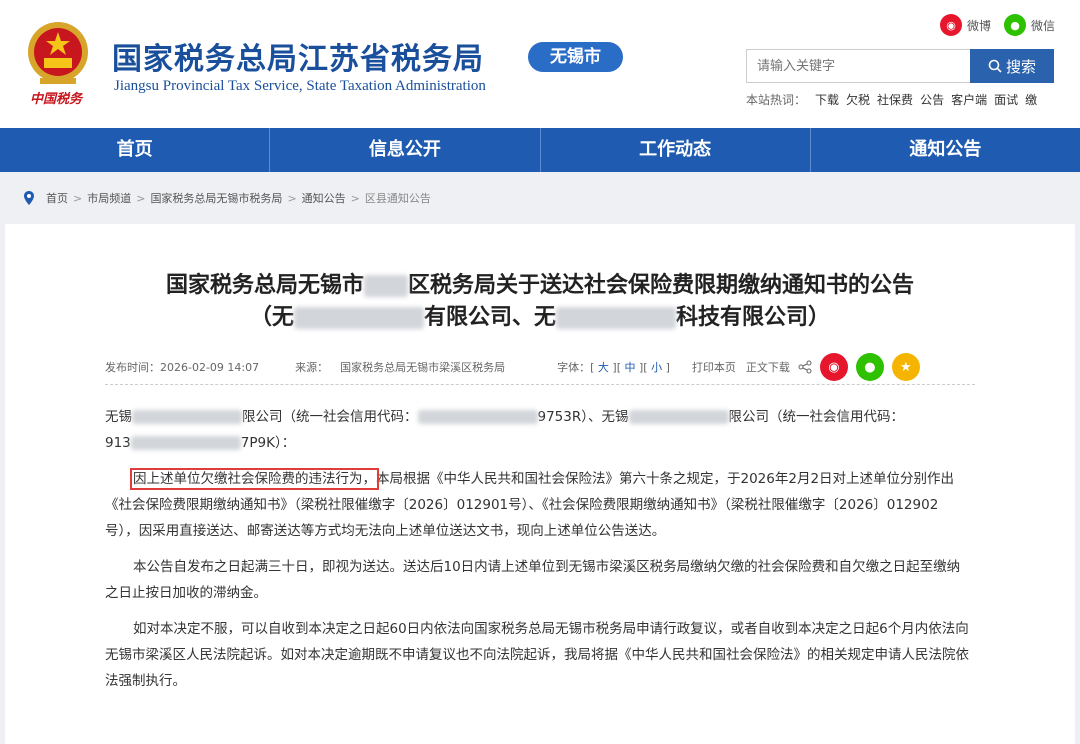 This screenshot has width=1080, height=744. What do you see at coordinates (56, 99) in the screenshot?
I see `emblem-caption: 中国税务` at bounding box center [56, 99].